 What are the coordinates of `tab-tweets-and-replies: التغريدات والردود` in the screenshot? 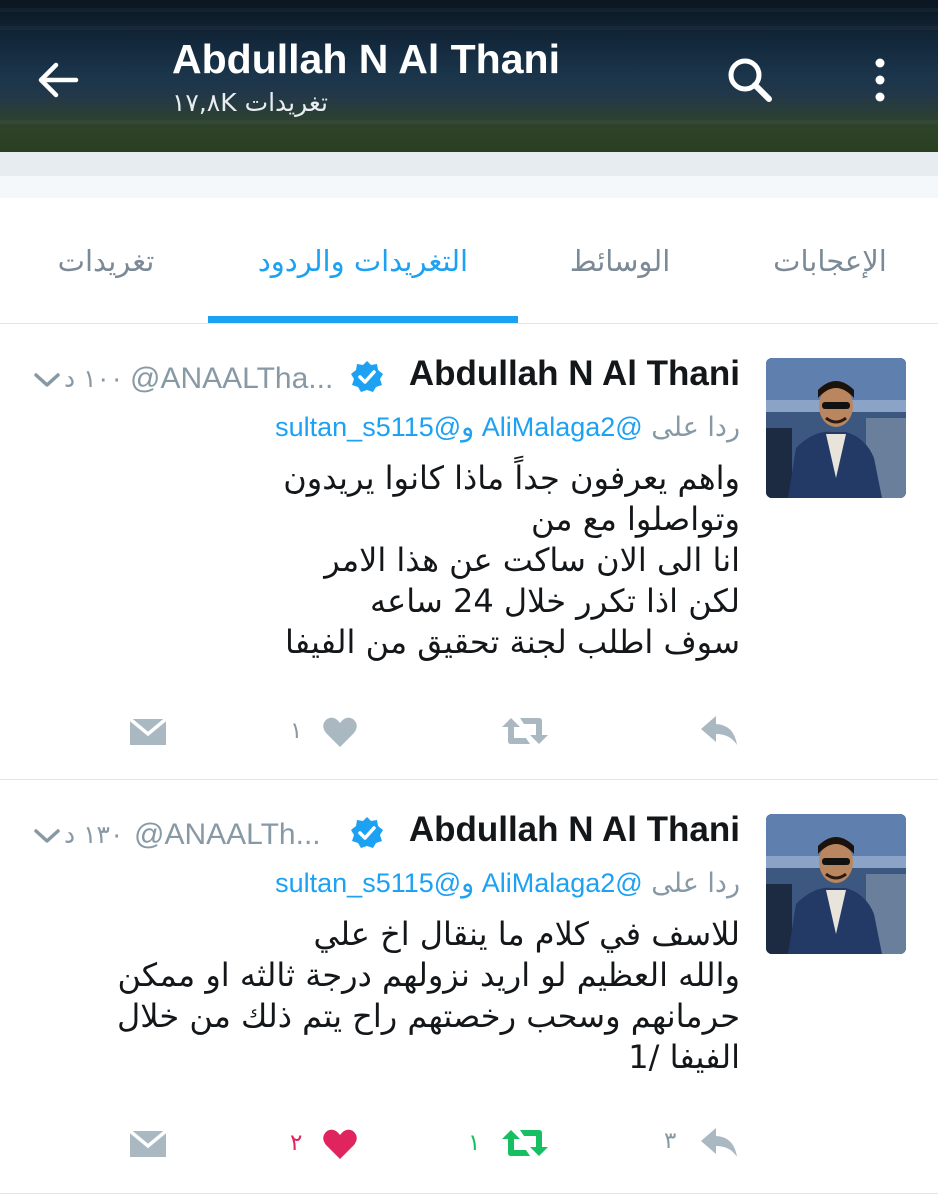 It's located at (363, 261).